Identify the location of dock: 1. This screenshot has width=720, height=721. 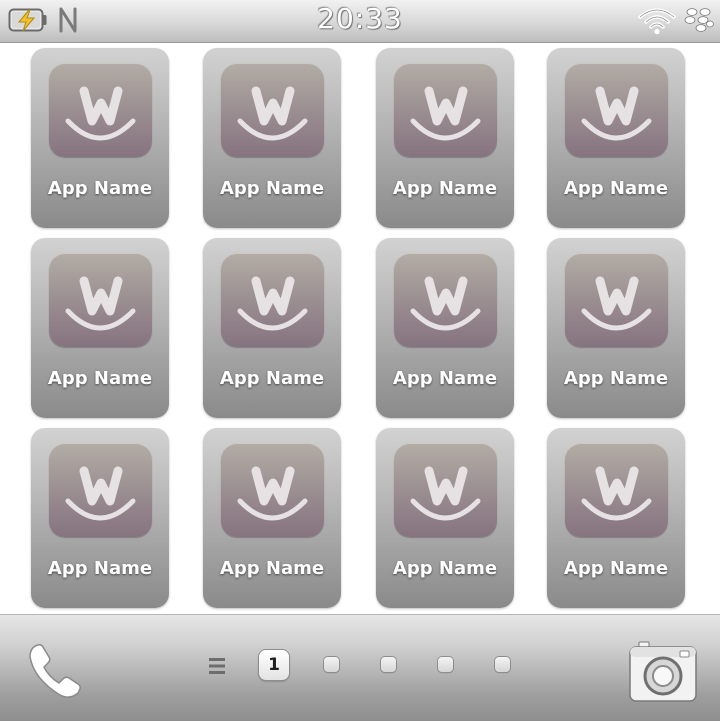
(360, 667).